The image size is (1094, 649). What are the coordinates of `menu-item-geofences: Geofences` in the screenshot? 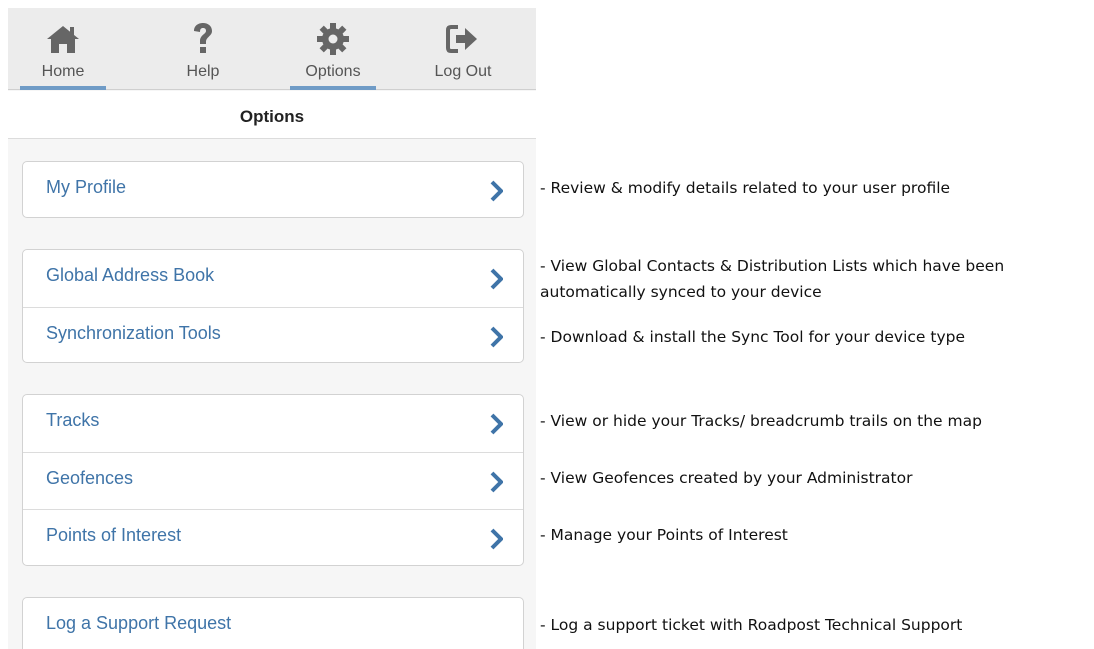 It's located at (273, 480).